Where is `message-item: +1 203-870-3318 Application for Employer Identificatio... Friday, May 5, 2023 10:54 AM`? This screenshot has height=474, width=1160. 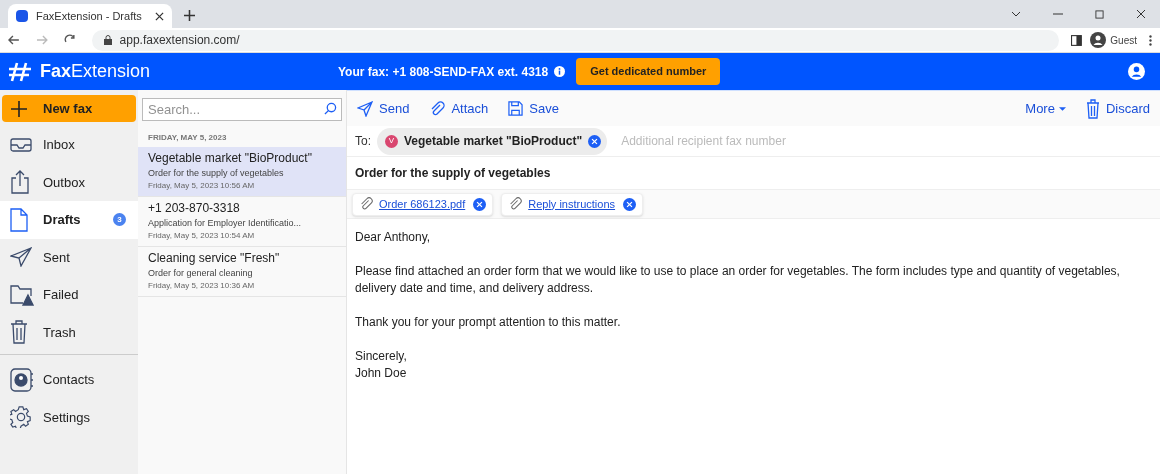
message-item: +1 203-870-3318 Application for Employer Identificatio... Friday, May 5, 2023 10:54 AM is located at coordinates (242, 222).